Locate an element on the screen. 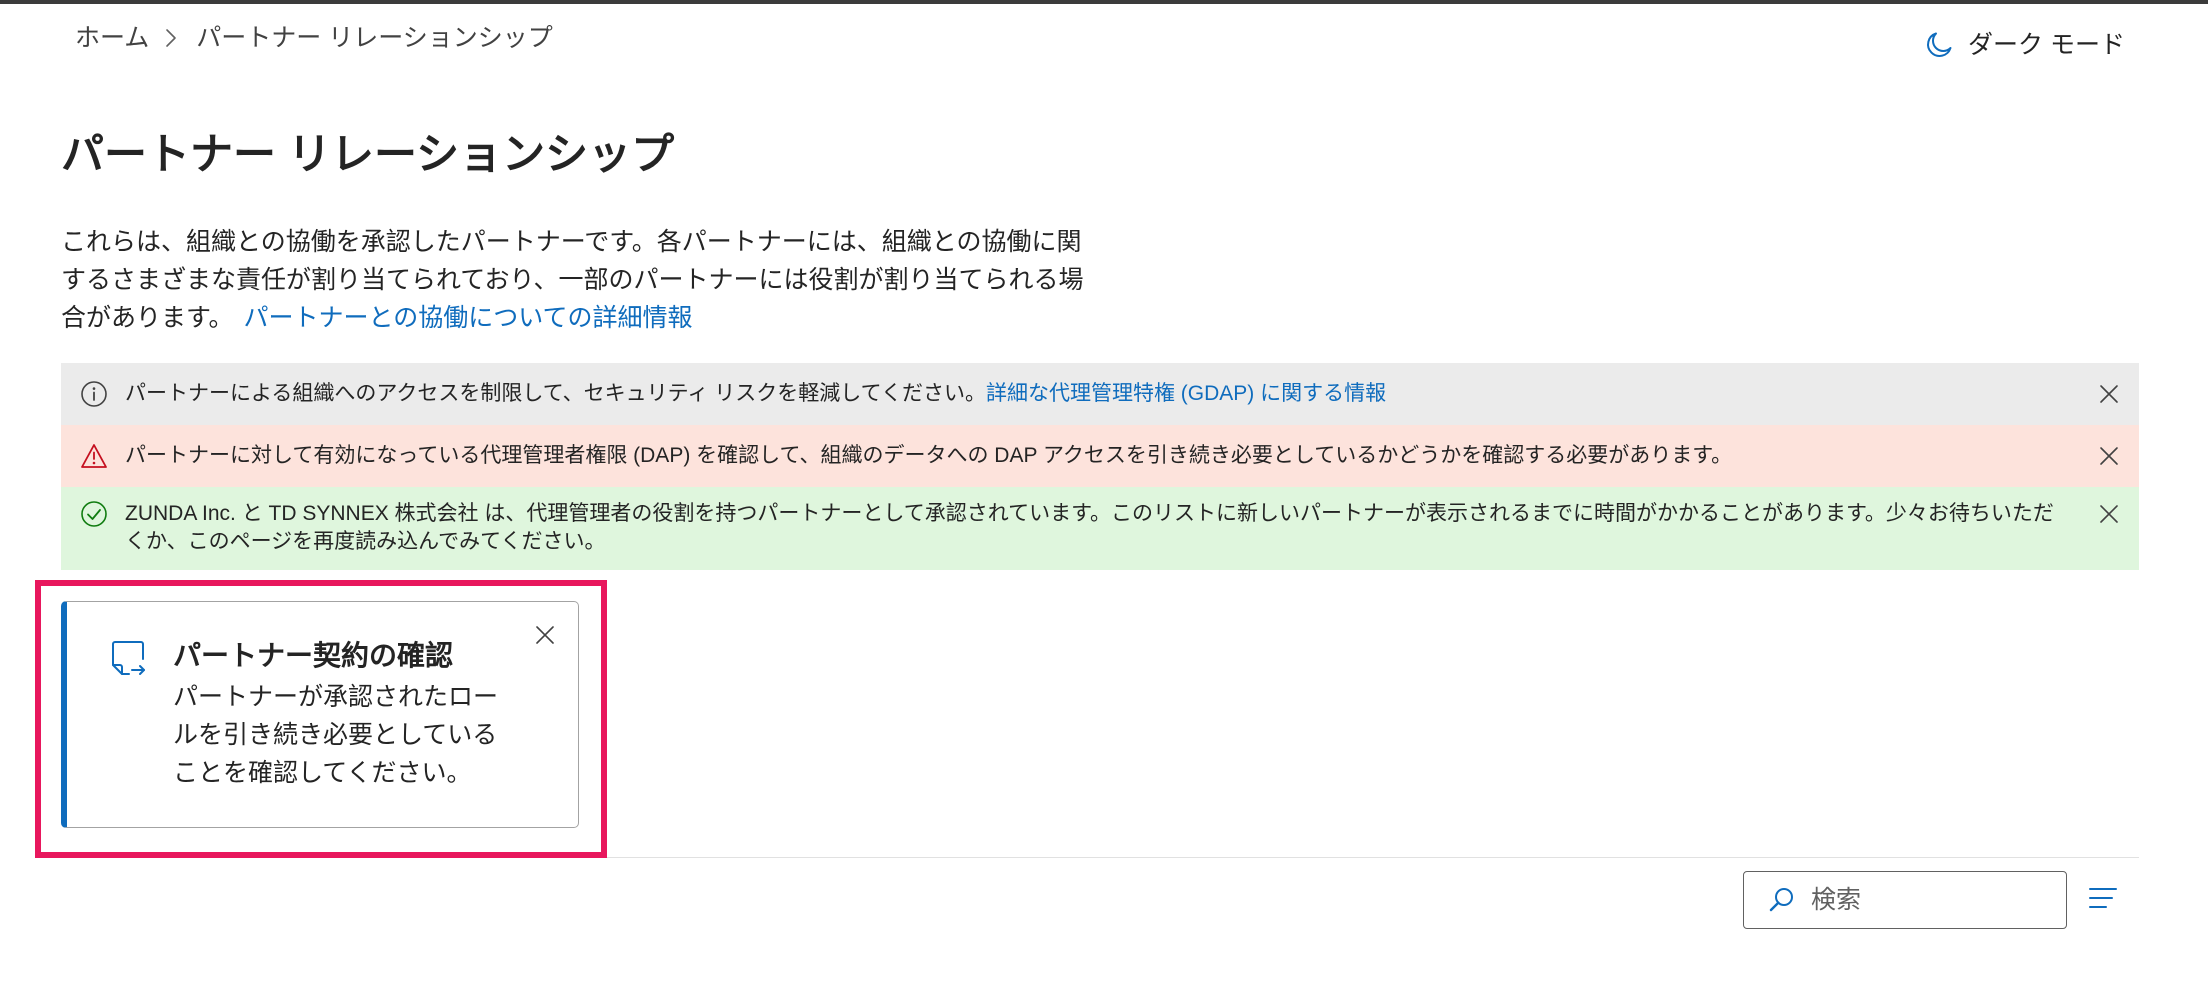  warning-icon is located at coordinates (94, 456).